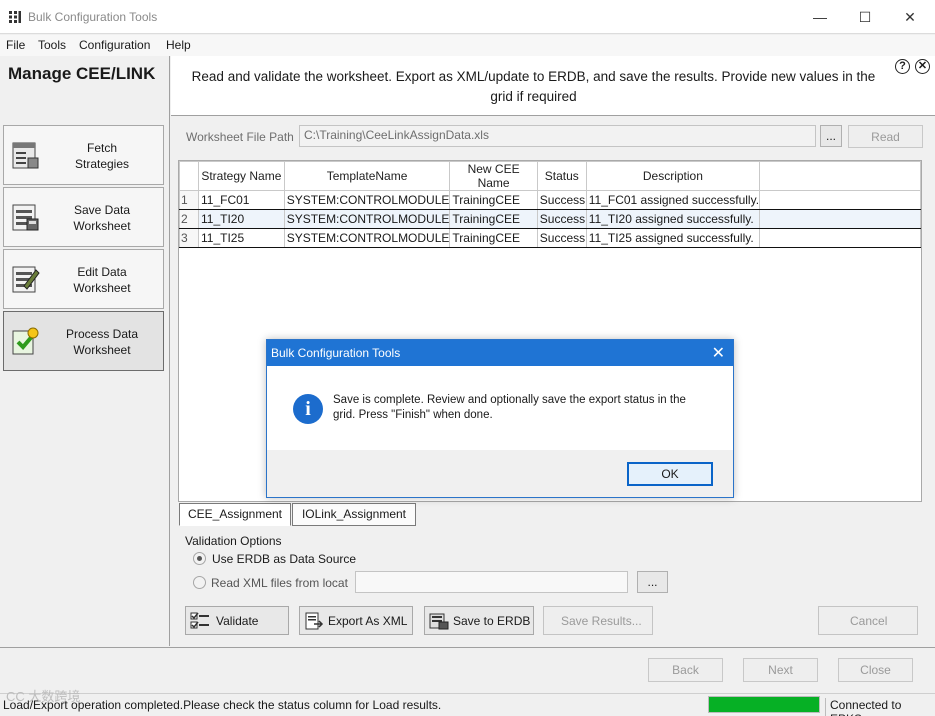 The width and height of the screenshot is (935, 716). What do you see at coordinates (240, 137) in the screenshot?
I see `worksheet-file-path-label: Worksheet File Path` at bounding box center [240, 137].